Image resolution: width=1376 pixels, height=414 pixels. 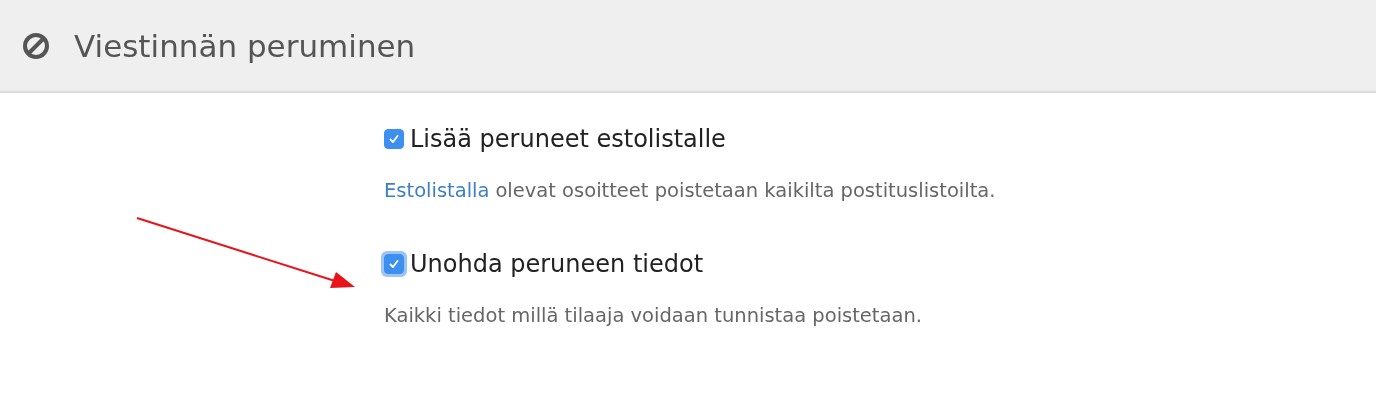 What do you see at coordinates (36, 45) in the screenshot?
I see `prohibited-icon` at bounding box center [36, 45].